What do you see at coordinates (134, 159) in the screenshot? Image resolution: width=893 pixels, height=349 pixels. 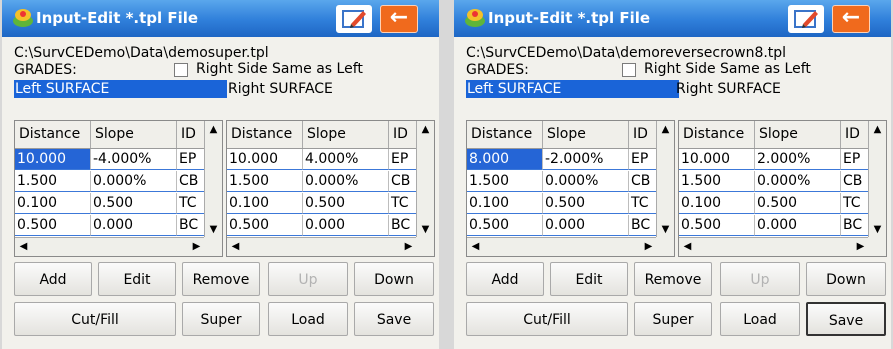 I see `table-cell: -4.000%` at bounding box center [134, 159].